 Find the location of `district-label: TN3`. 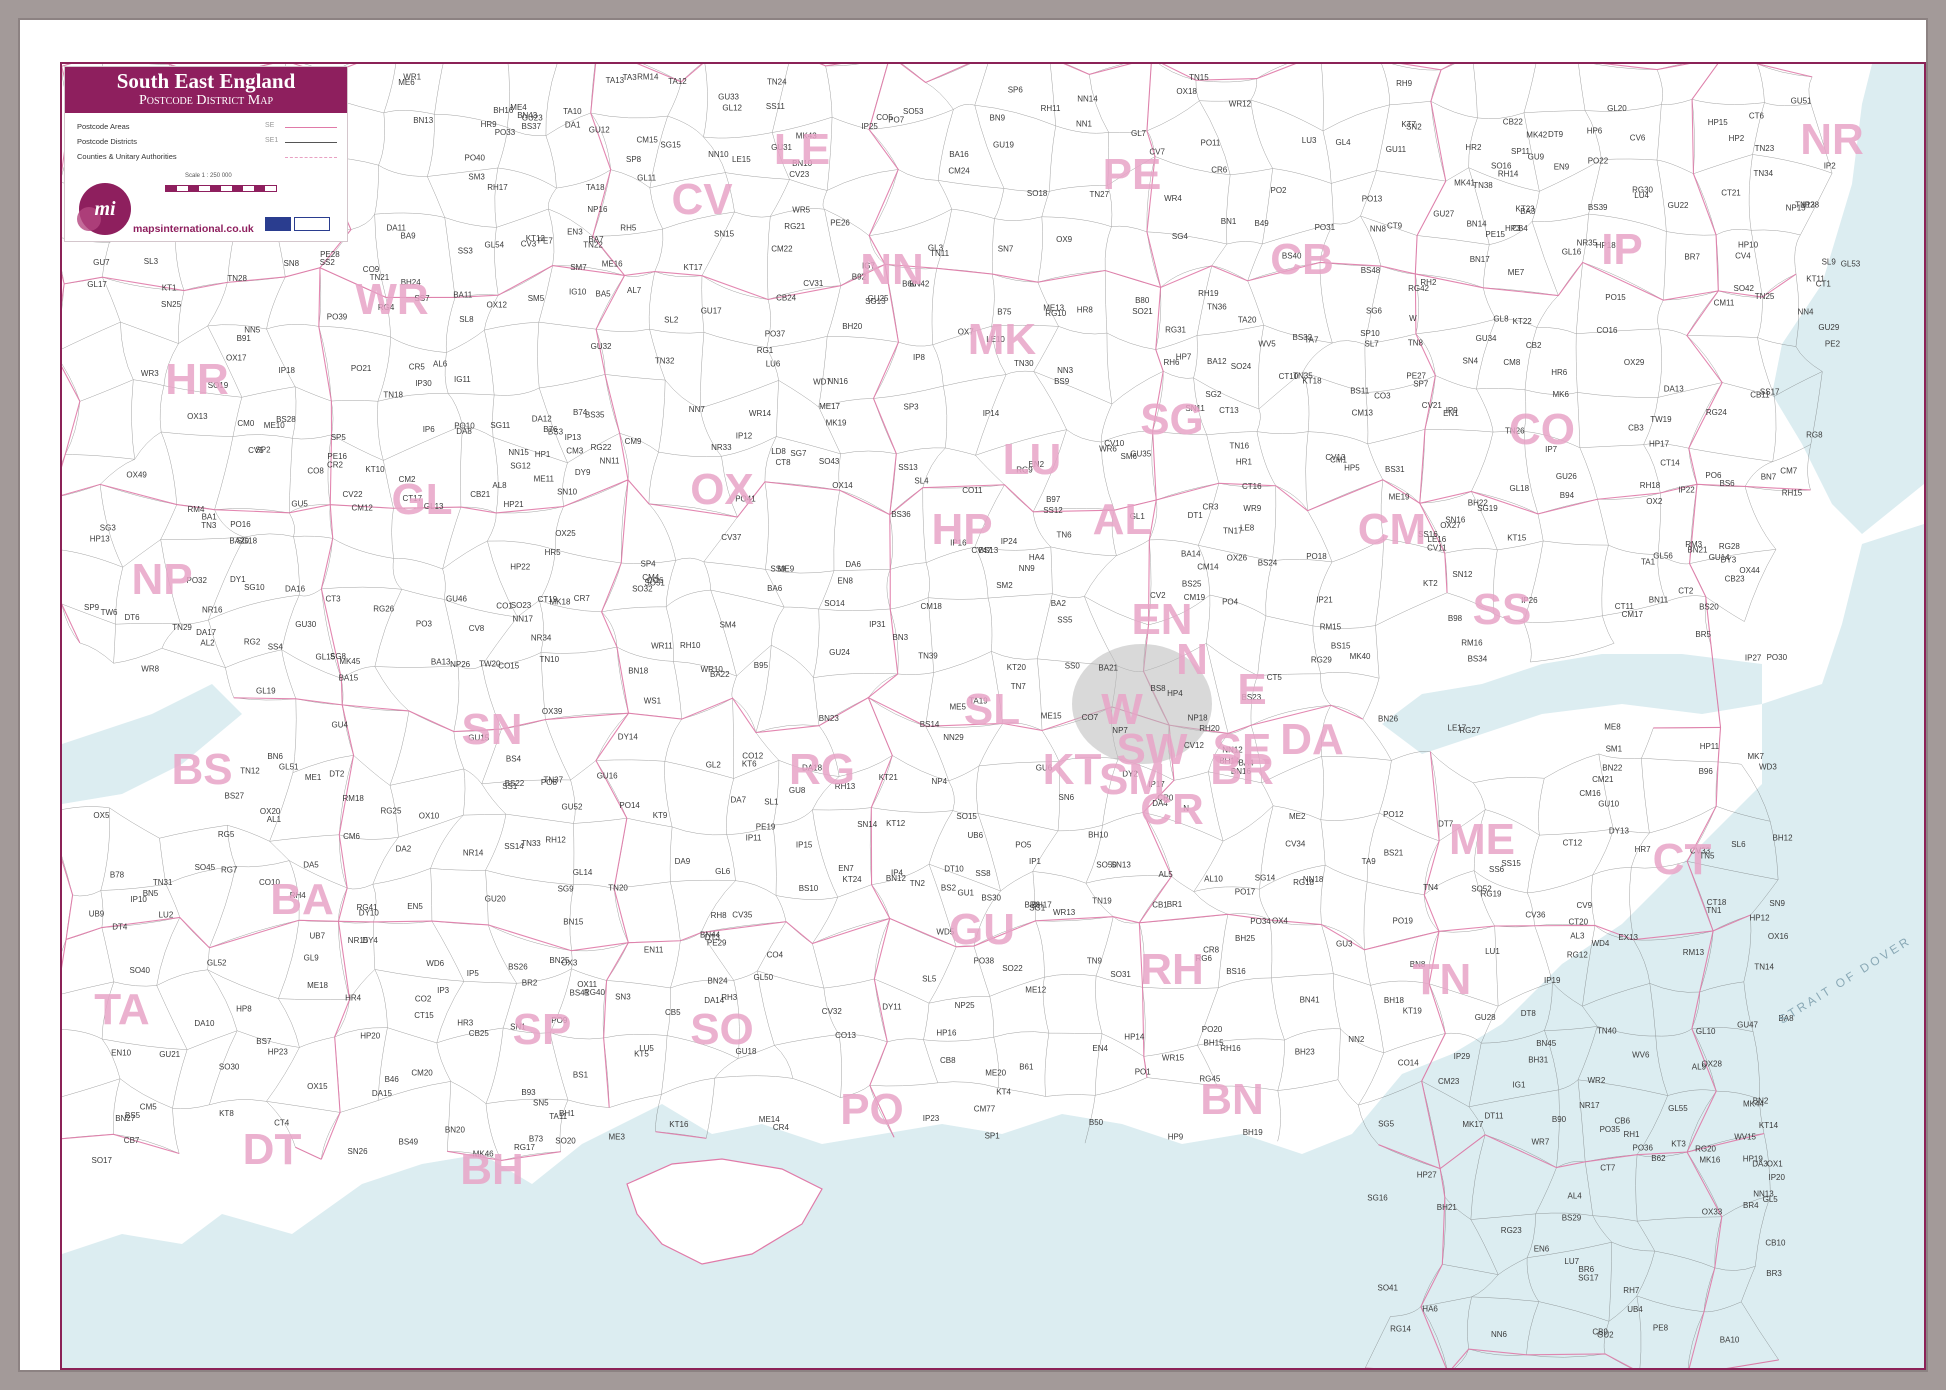

district-label: TN3 is located at coordinates (209, 525).